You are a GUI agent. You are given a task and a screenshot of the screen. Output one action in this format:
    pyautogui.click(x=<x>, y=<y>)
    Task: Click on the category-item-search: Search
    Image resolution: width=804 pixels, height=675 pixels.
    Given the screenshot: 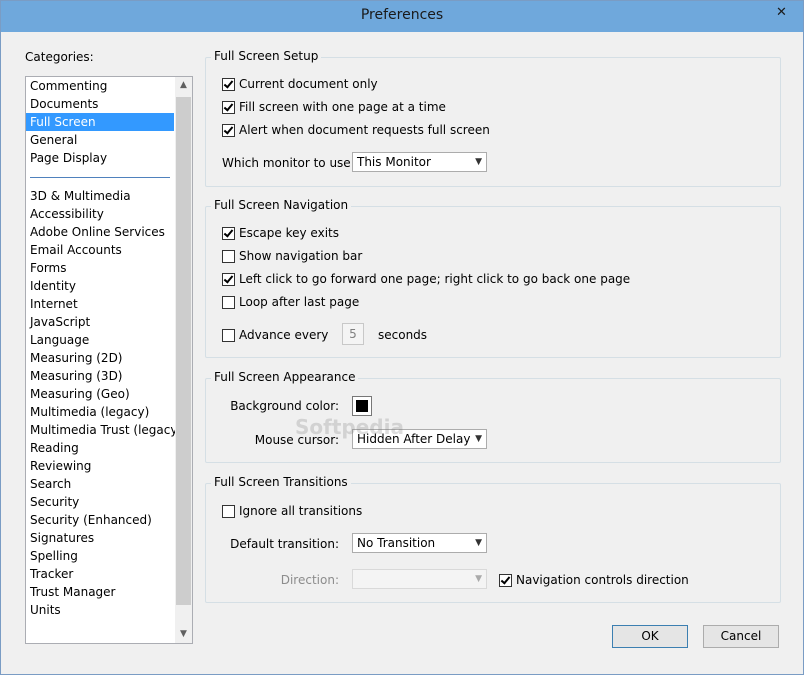 What is the action you would take?
    pyautogui.click(x=100, y=484)
    